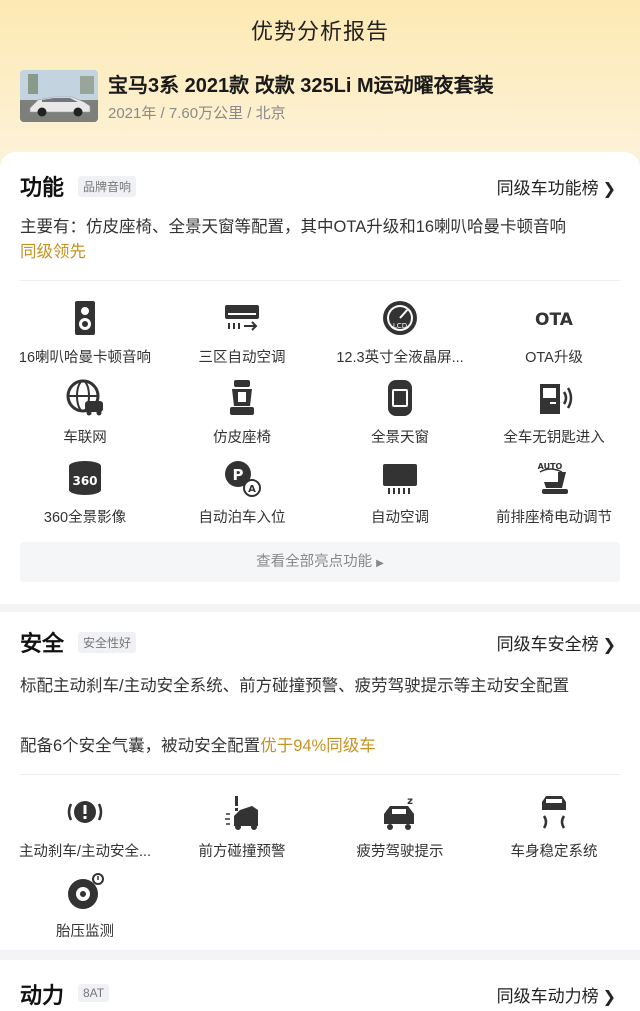  I want to click on camera-360-icon: 360, so click(85, 478).